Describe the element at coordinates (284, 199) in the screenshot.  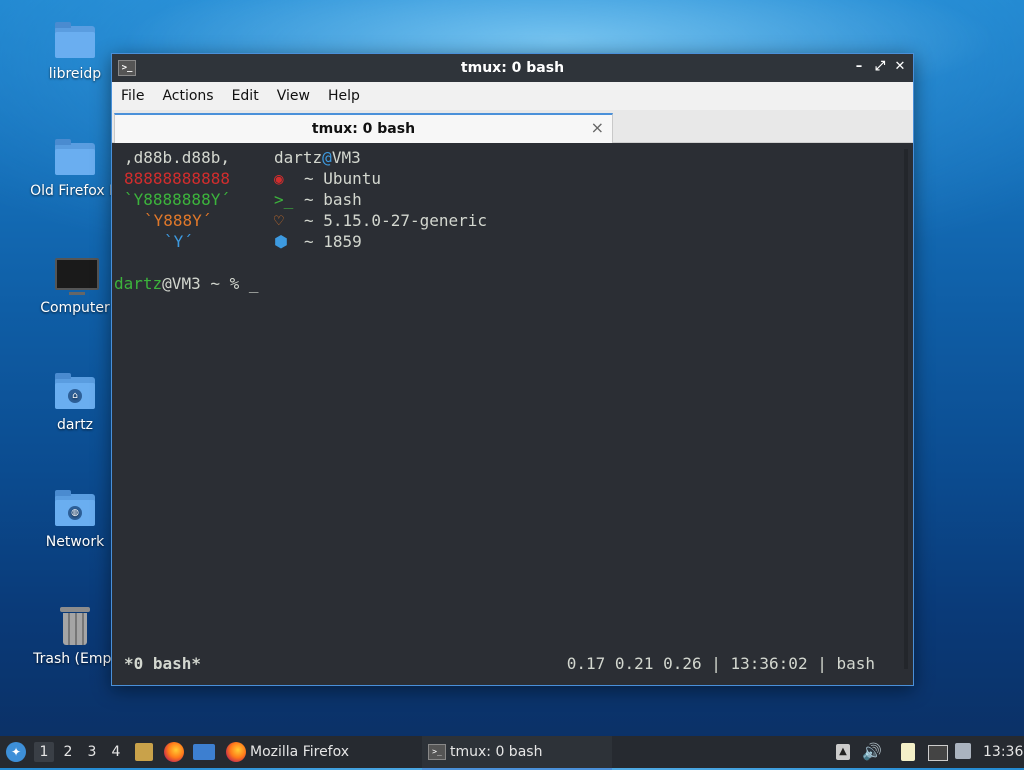
I see `terminal-prompt-icon: >_` at that location.